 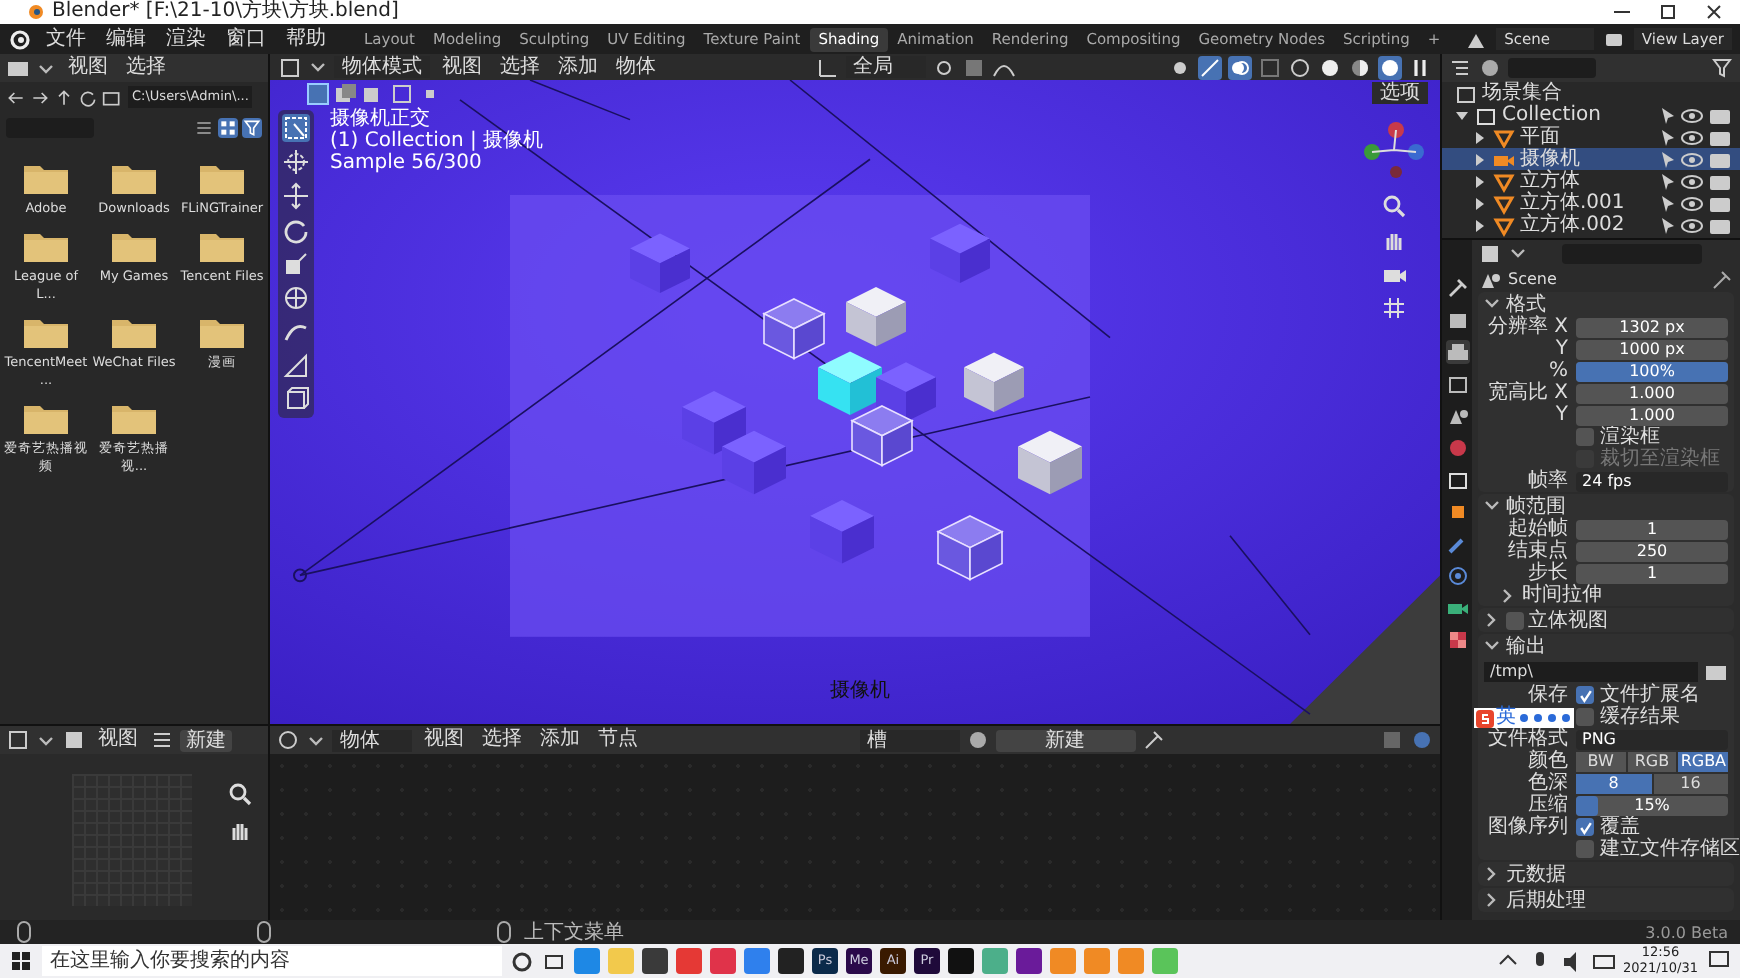 I want to click on dropdown: PNG, so click(x=1652, y=739).